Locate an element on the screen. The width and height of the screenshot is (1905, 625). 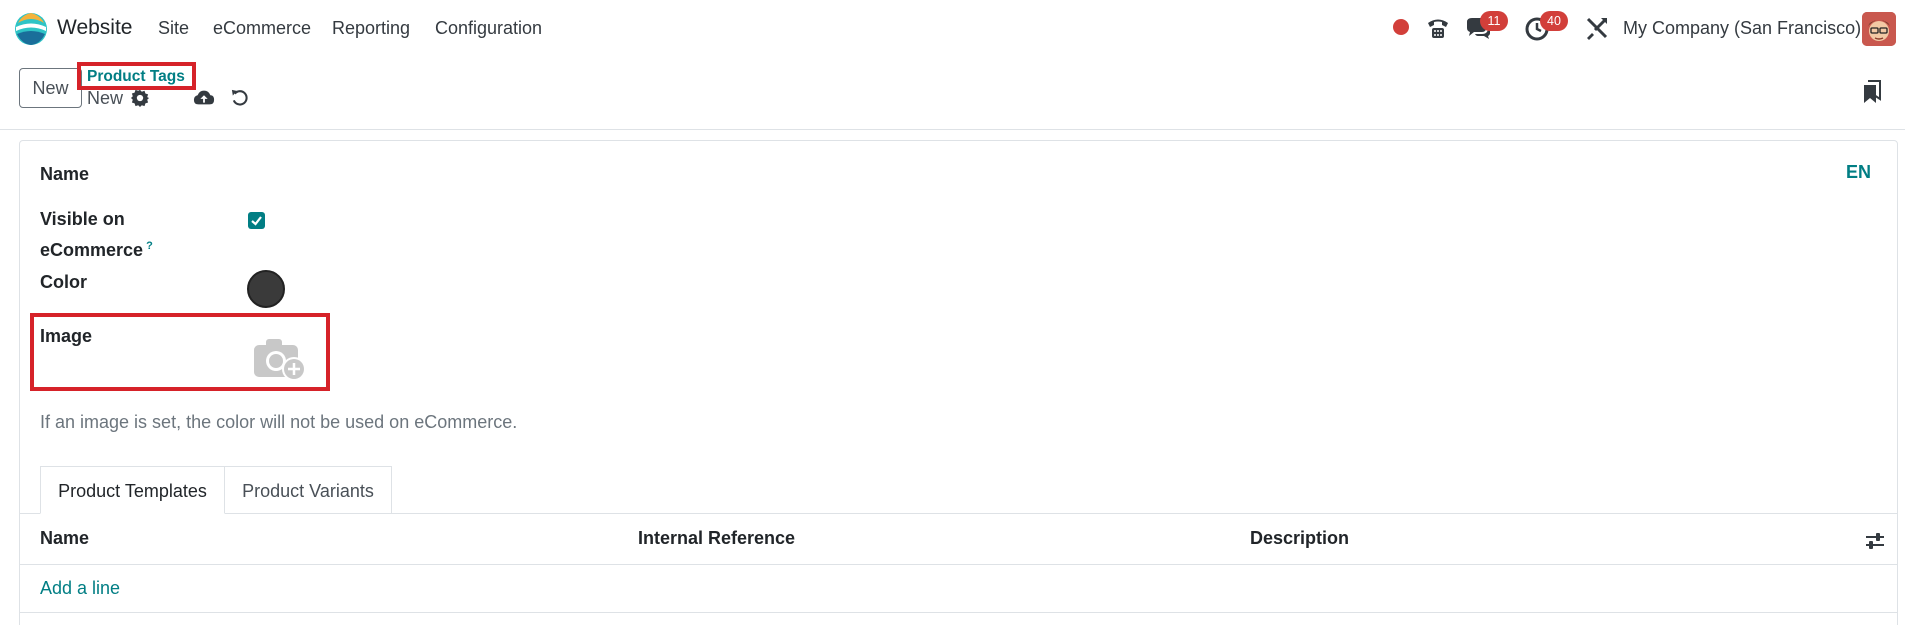
user-avatar is located at coordinates (1879, 29).